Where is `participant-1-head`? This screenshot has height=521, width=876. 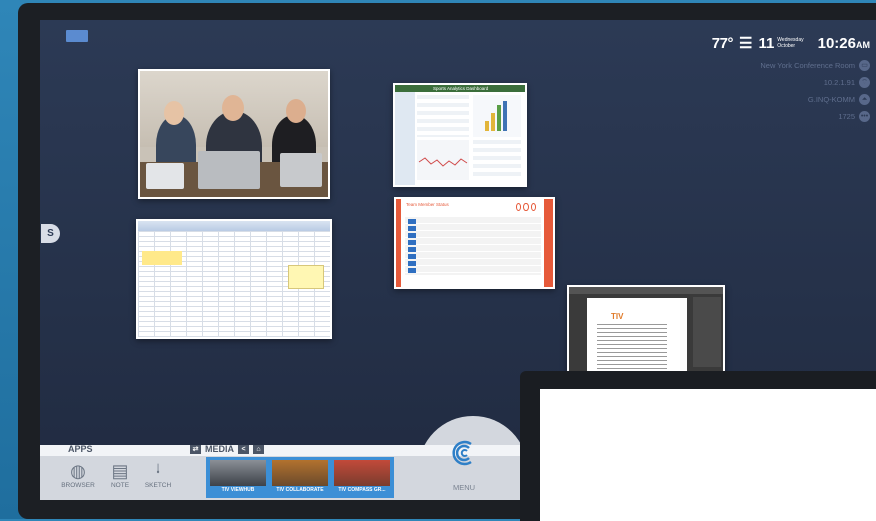
participant-1-head is located at coordinates (174, 113).